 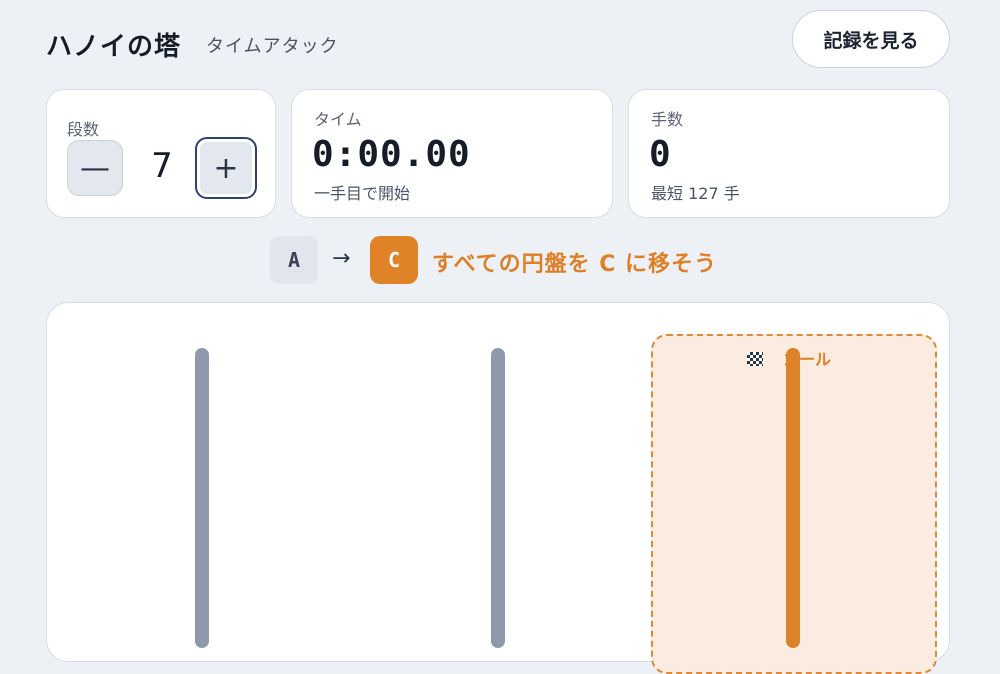 I want to click on header: ハノイの塔 タイムアタック 記録を見る, so click(x=498, y=41).